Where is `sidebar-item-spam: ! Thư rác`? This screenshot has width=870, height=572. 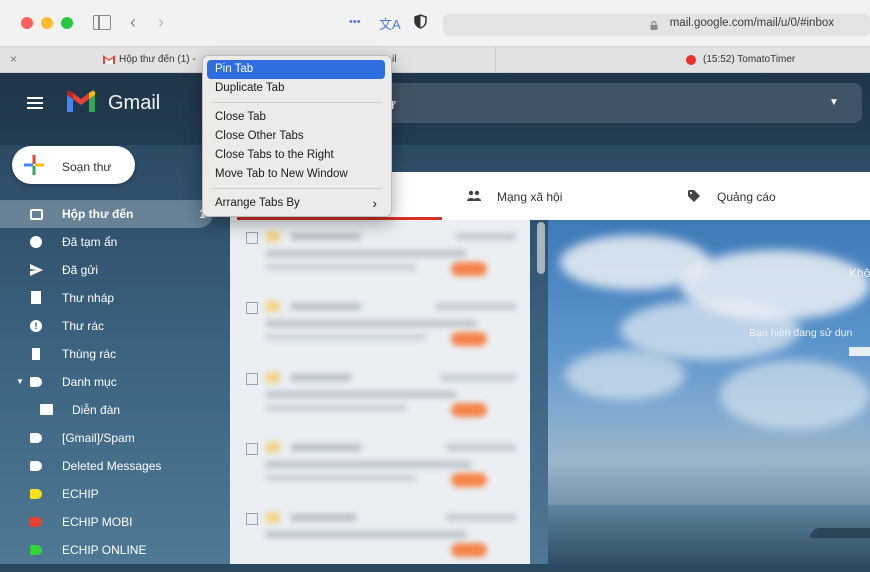 sidebar-item-spam: ! Thư rác is located at coordinates (106, 326).